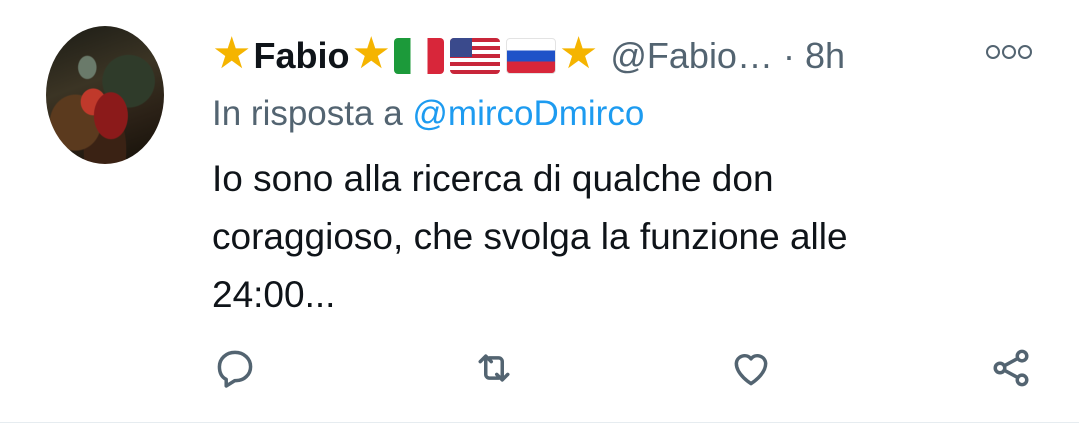  I want to click on reply-context: In risposta a @mircoDmirco, so click(428, 114).